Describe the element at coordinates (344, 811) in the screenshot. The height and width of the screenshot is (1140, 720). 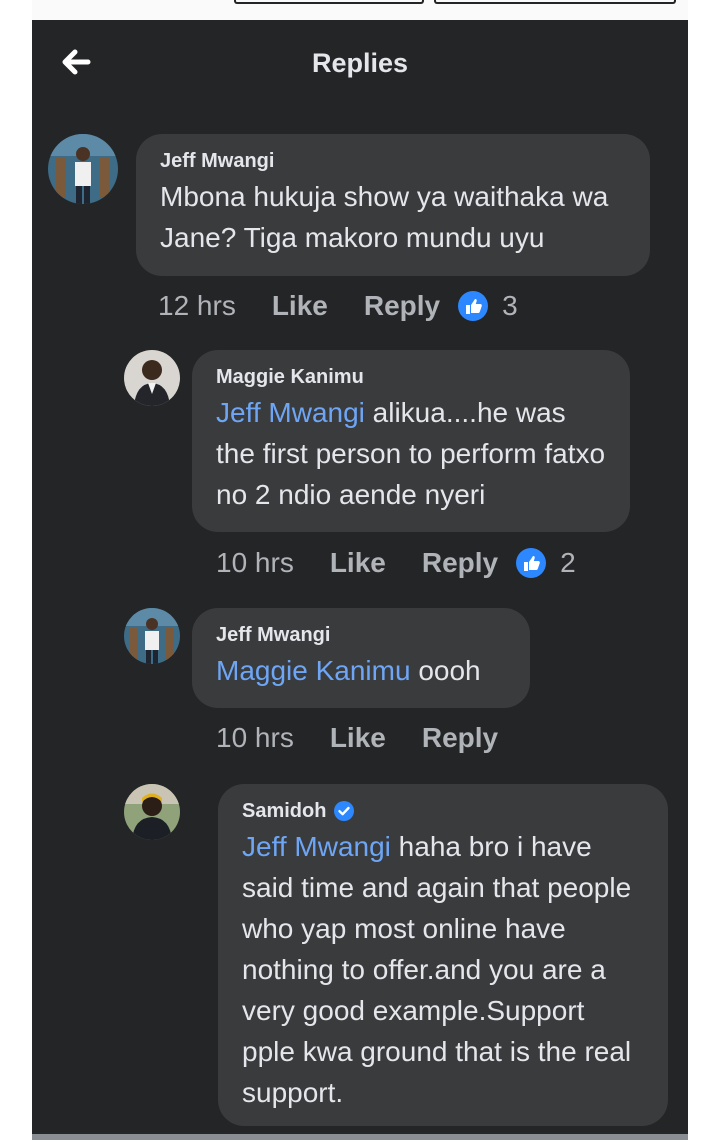
I see `verified-badge-icon` at that location.